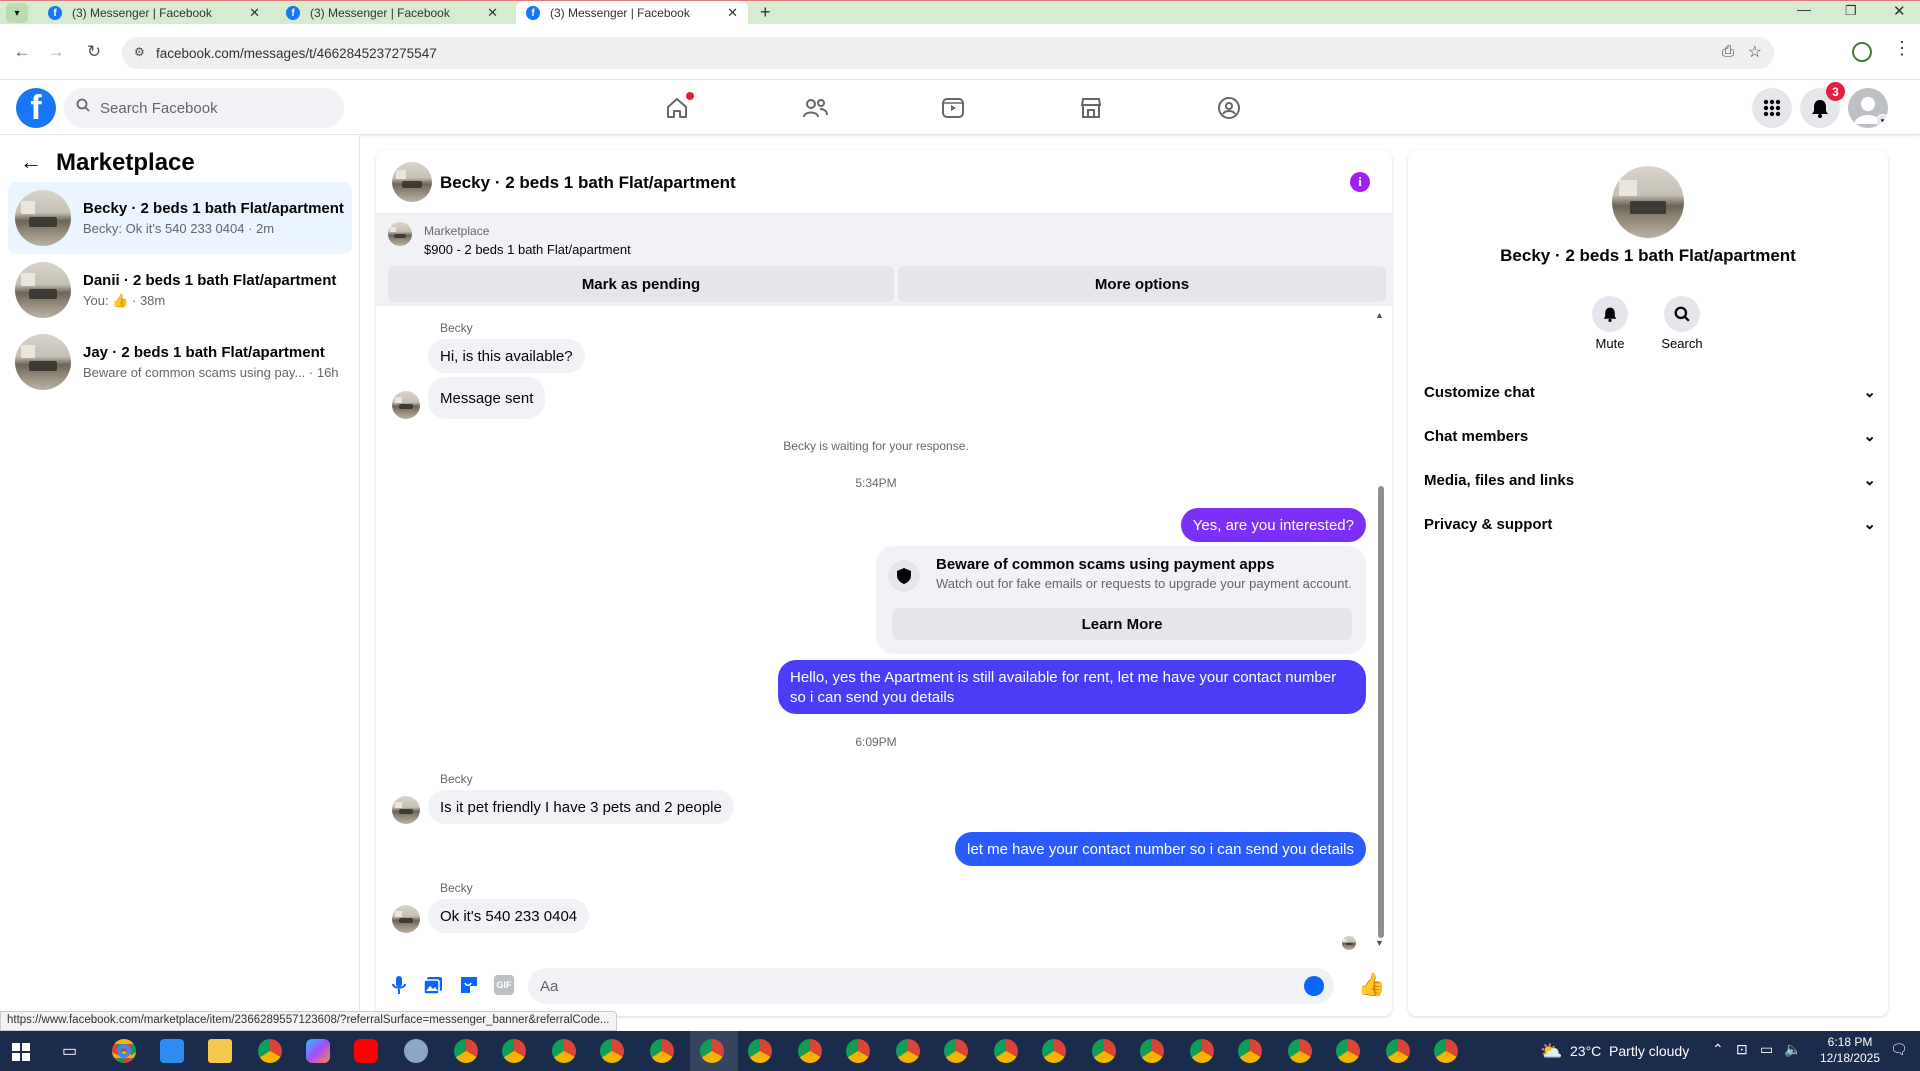 The image size is (1920, 1071). What do you see at coordinates (1792, 1049) in the screenshot?
I see `volume-icon: 🔈` at bounding box center [1792, 1049].